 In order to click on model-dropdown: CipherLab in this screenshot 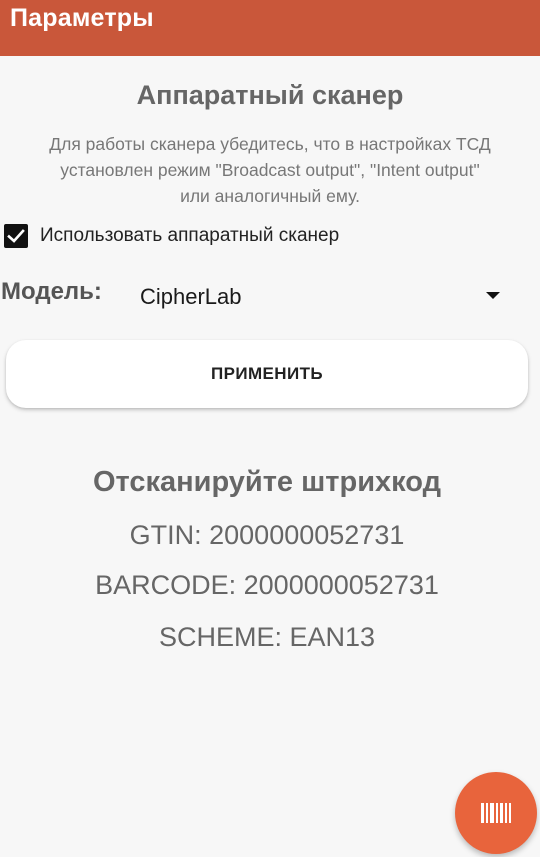, I will do `click(325, 297)`.